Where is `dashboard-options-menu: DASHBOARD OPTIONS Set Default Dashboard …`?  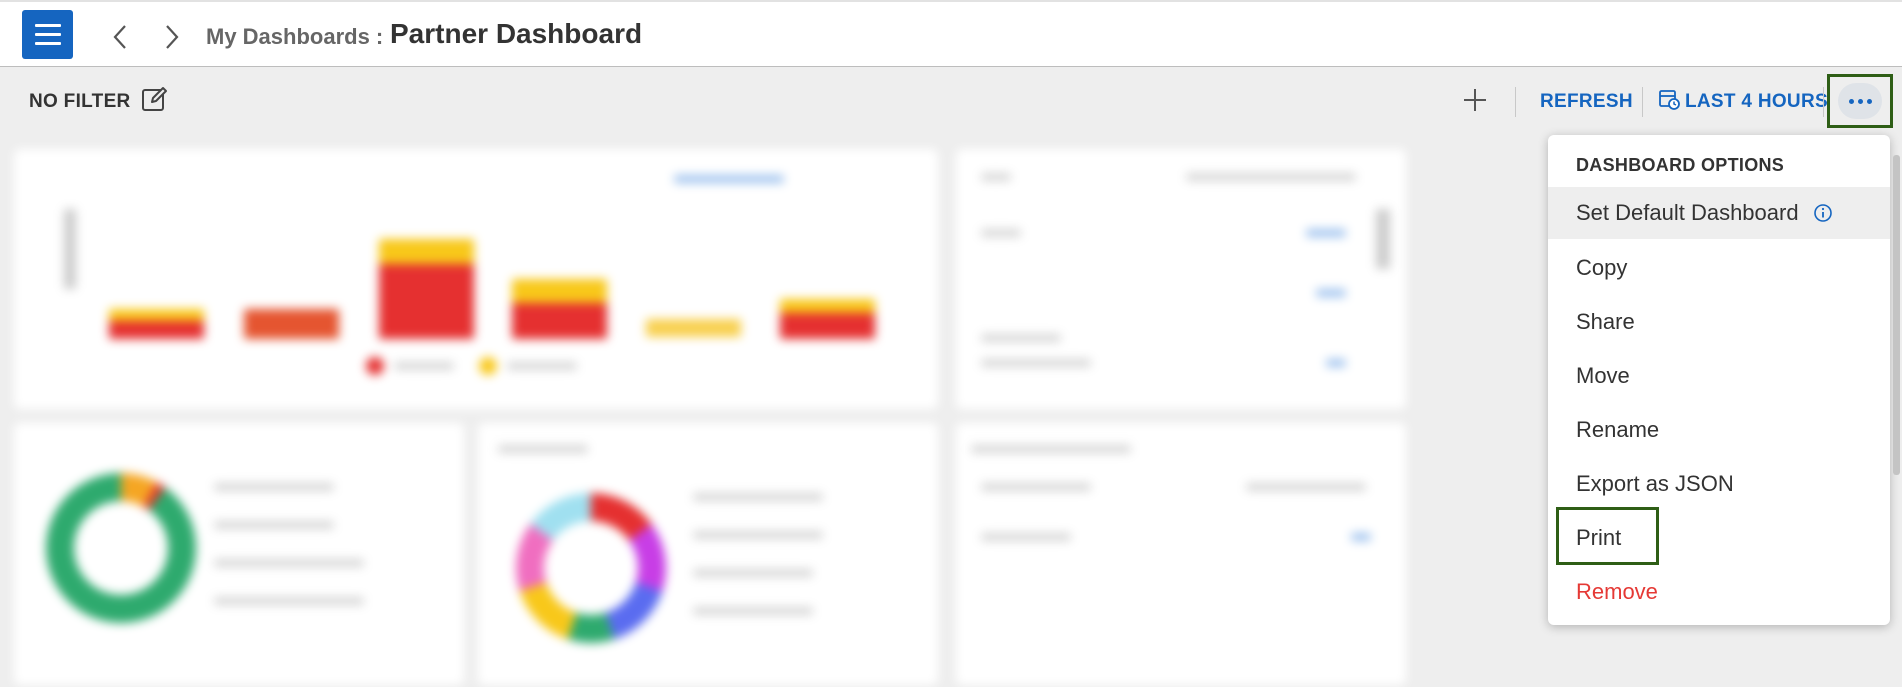
dashboard-options-menu: DASHBOARD OPTIONS Set Default Dashboard … is located at coordinates (1719, 380).